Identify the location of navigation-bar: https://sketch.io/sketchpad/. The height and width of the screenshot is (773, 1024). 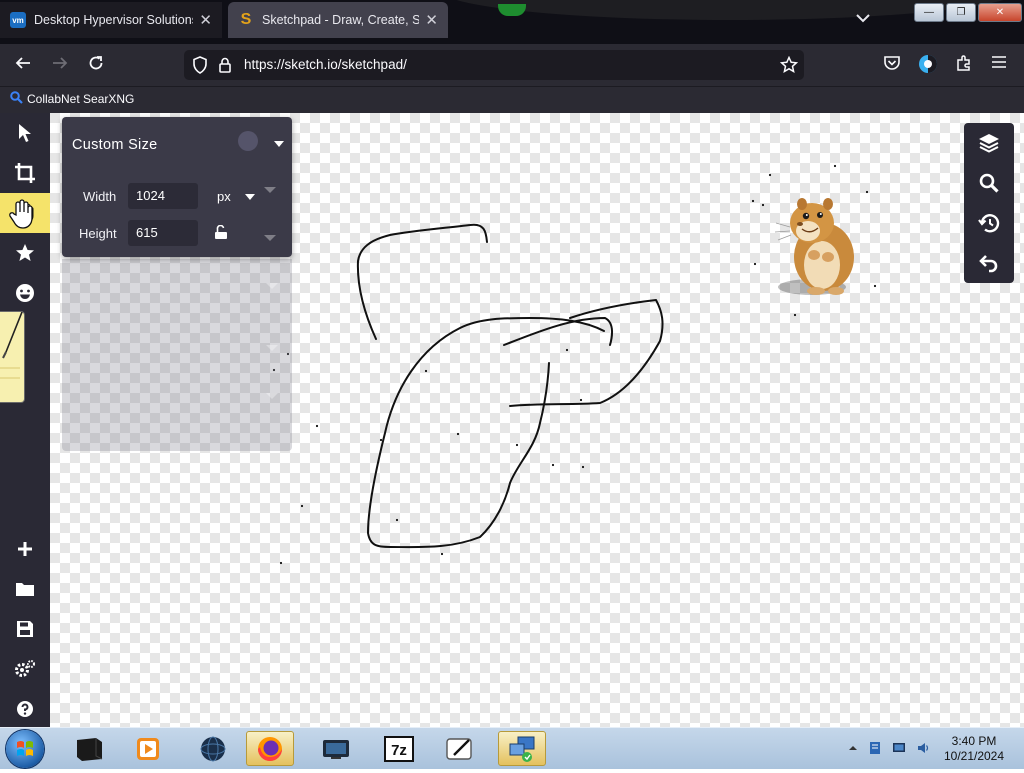
(512, 65).